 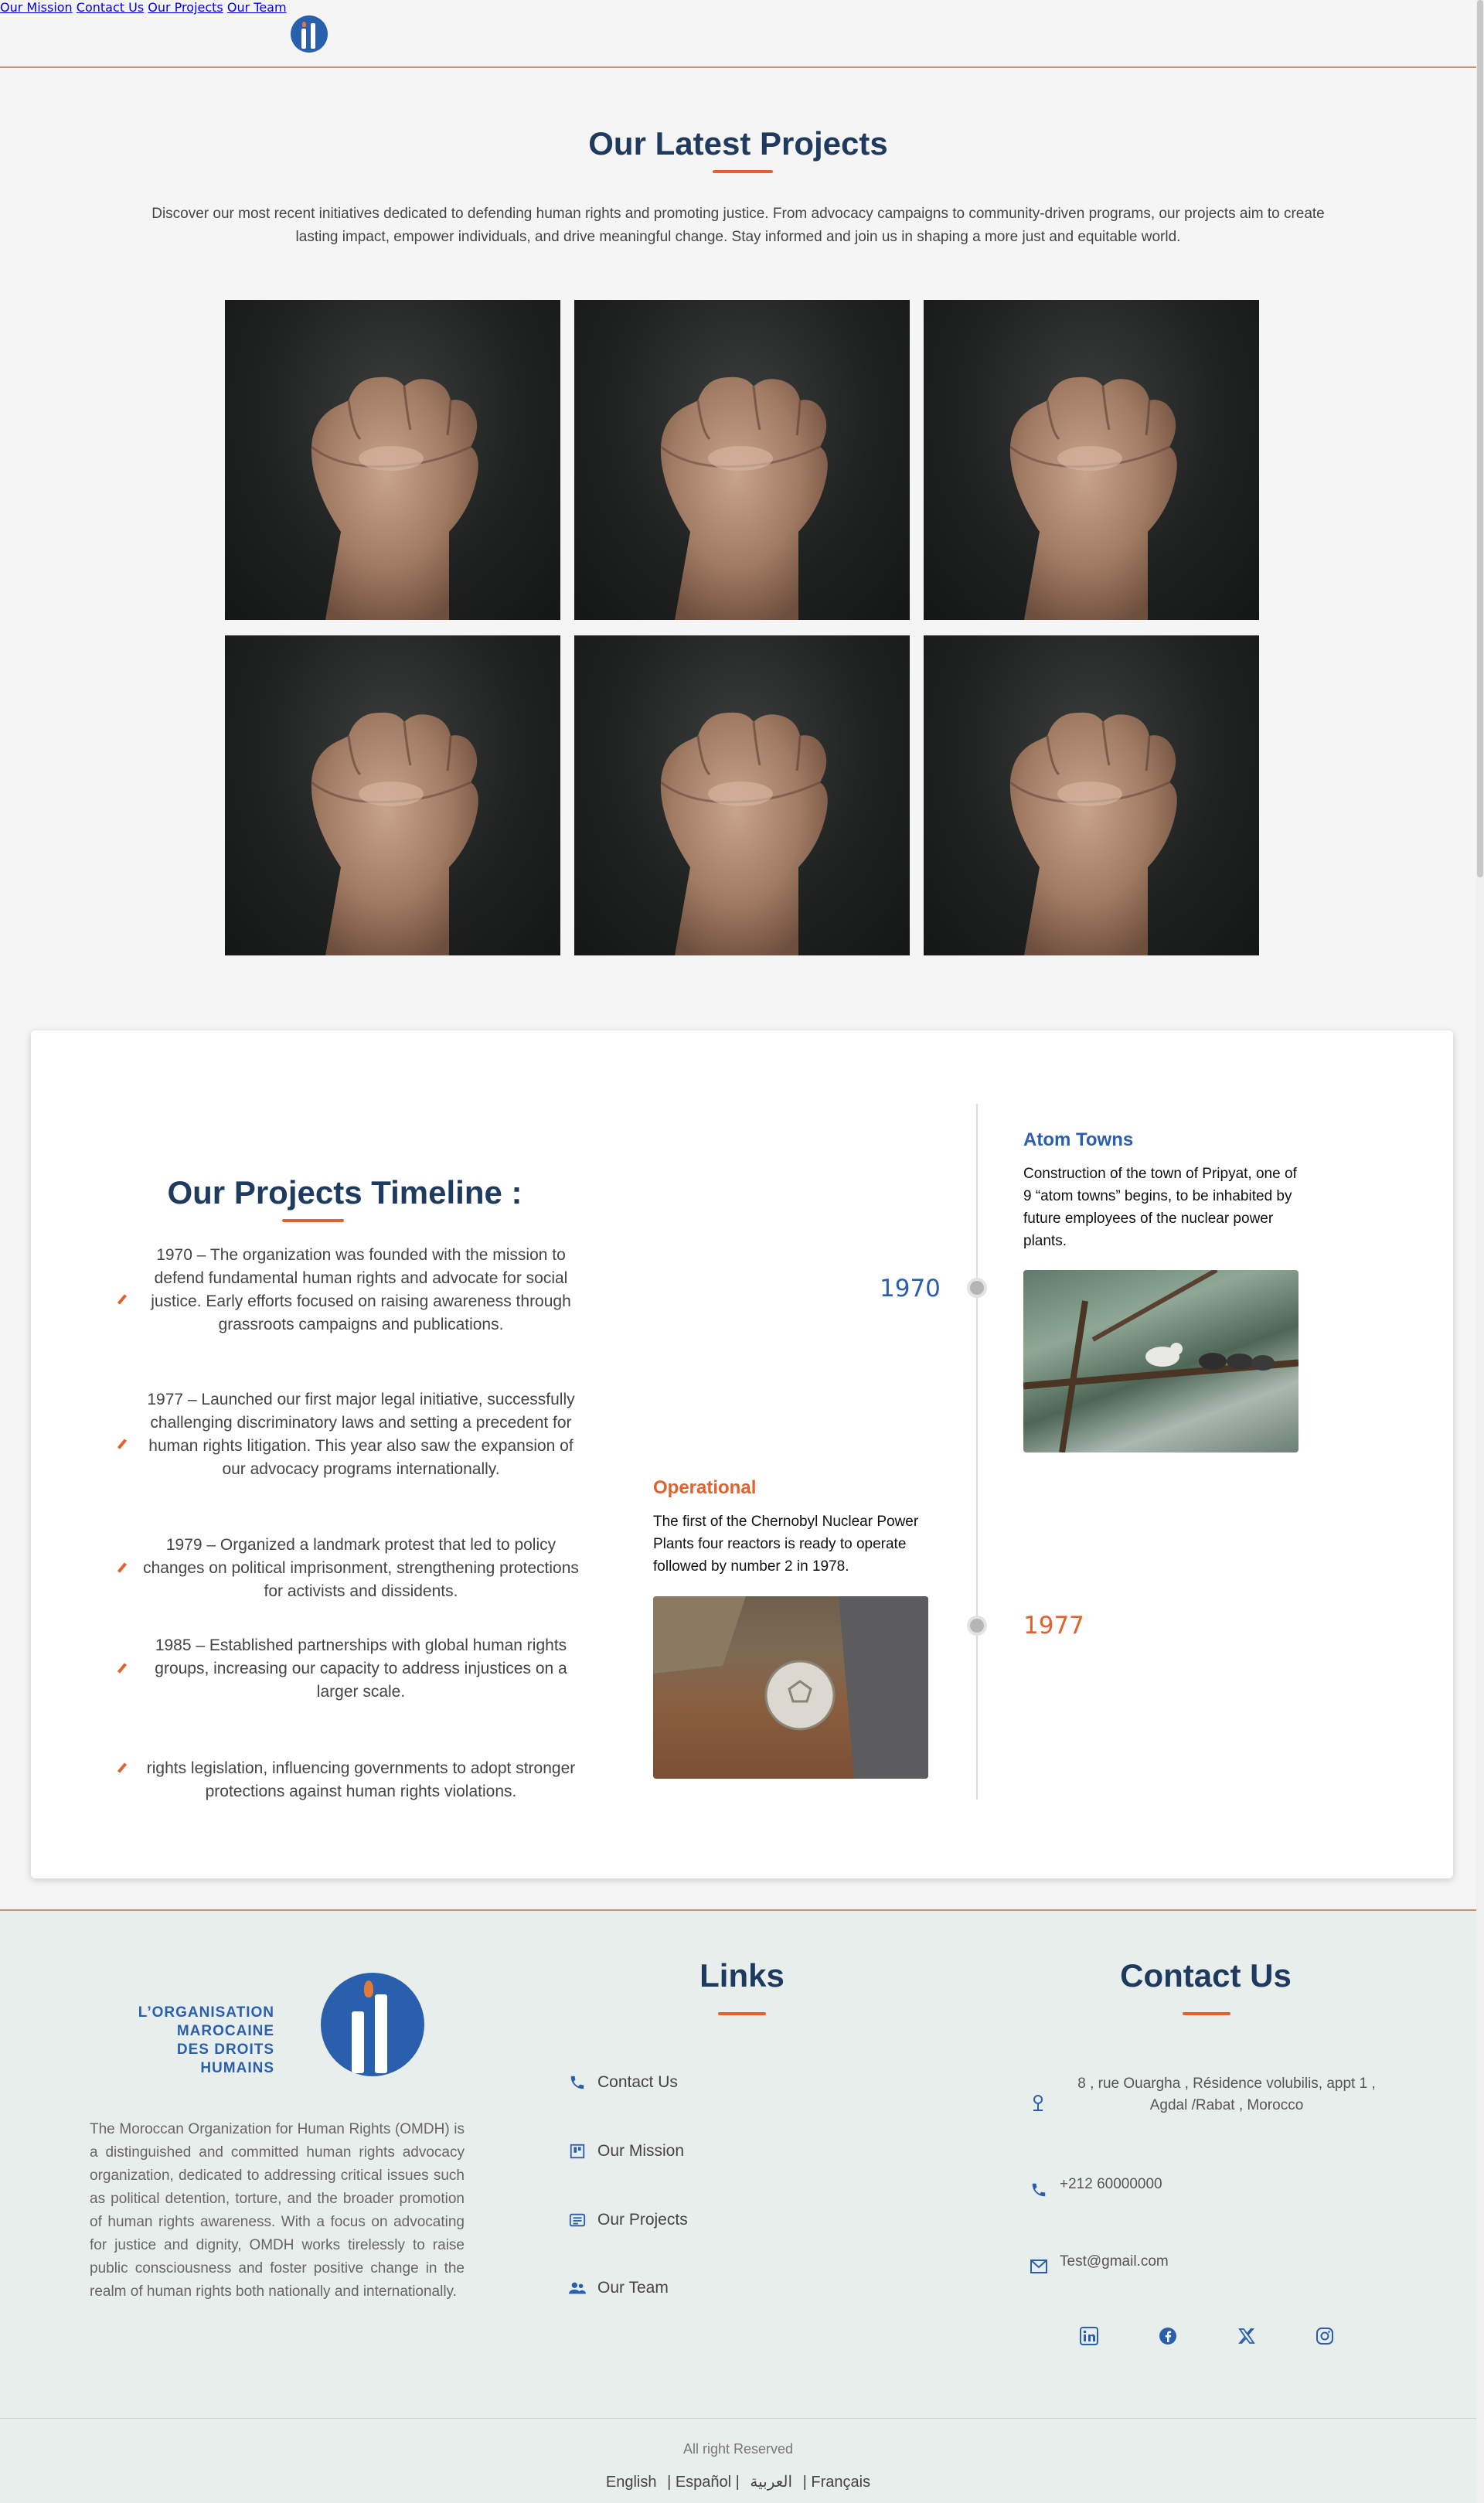 What do you see at coordinates (313, 1220) in the screenshot?
I see `timeline-title-underline` at bounding box center [313, 1220].